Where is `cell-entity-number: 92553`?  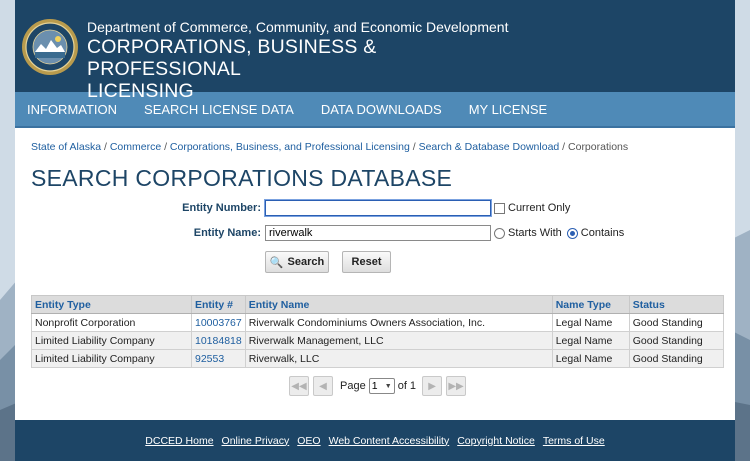
cell-entity-number: 92553 is located at coordinates (218, 358).